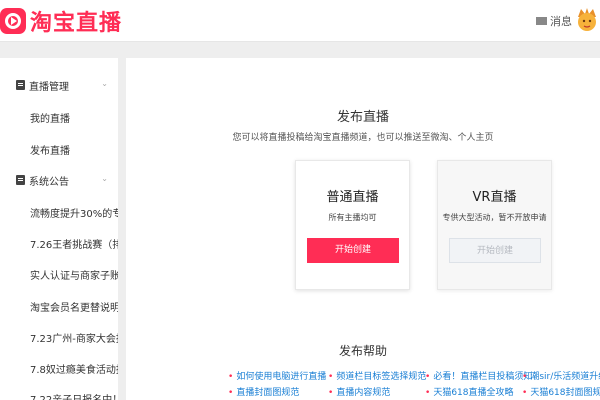  I want to click on sidebar-section-label: 直播管理, so click(49, 87).